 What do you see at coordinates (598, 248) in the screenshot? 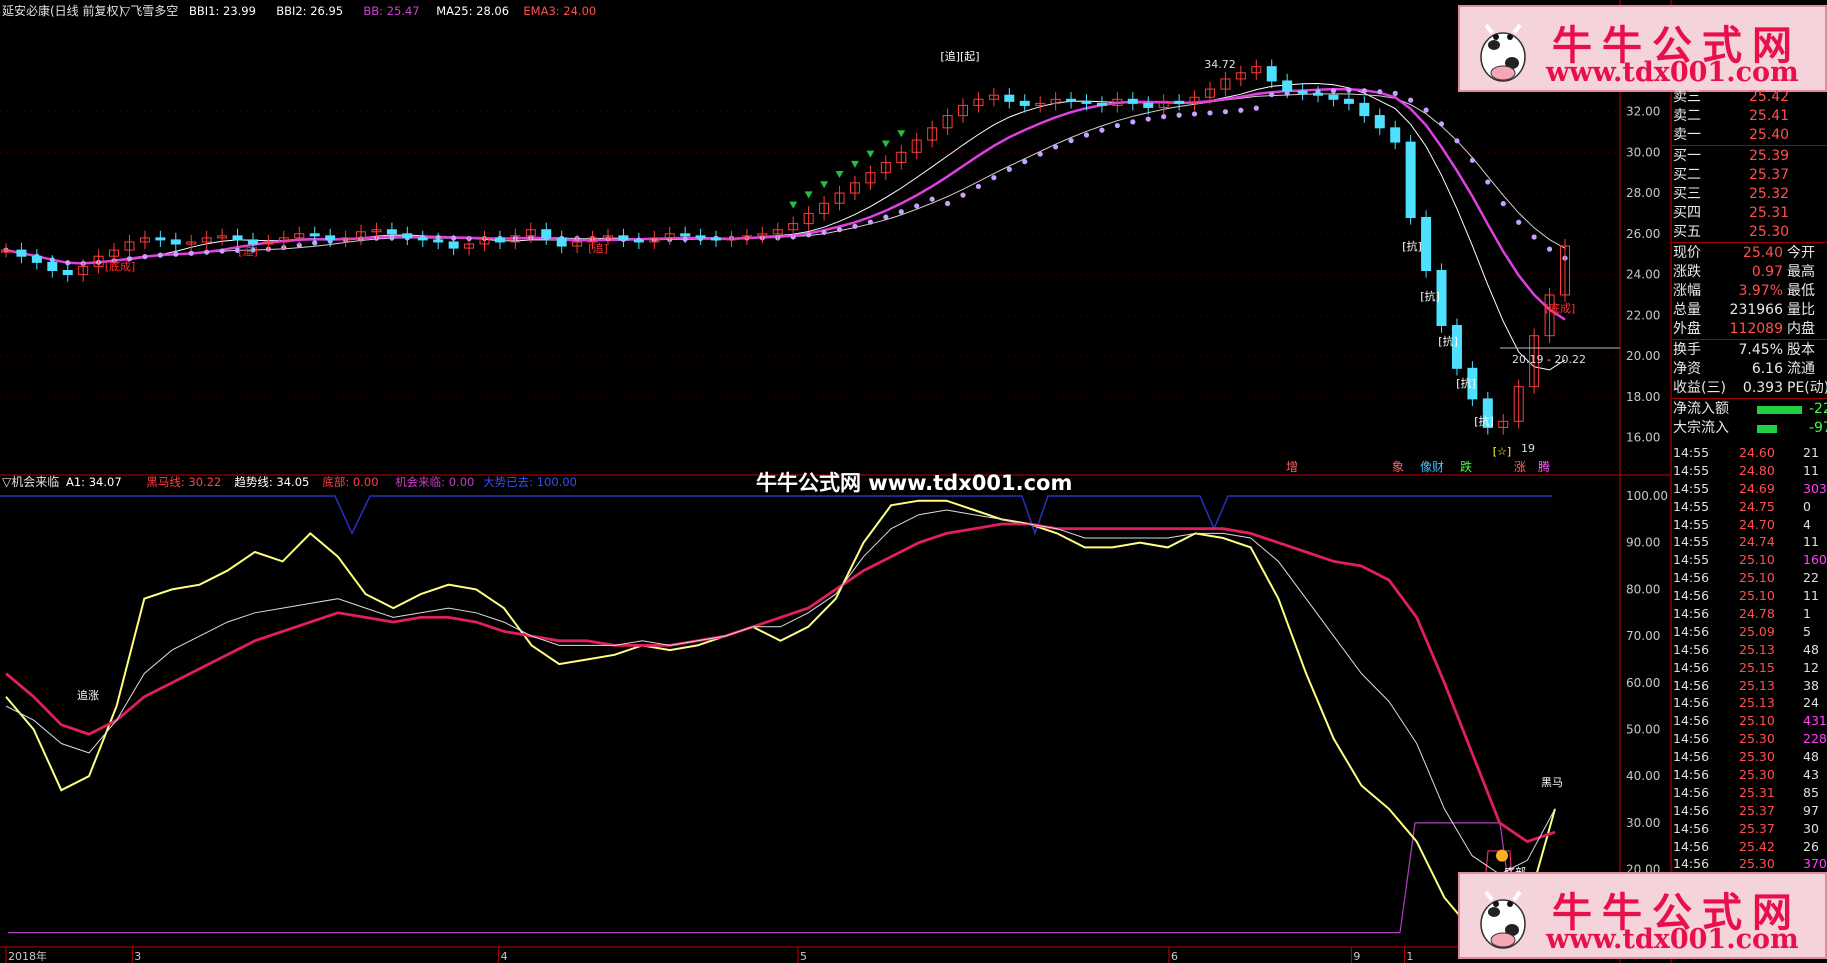
I see `signal-label: [追]` at bounding box center [598, 248].